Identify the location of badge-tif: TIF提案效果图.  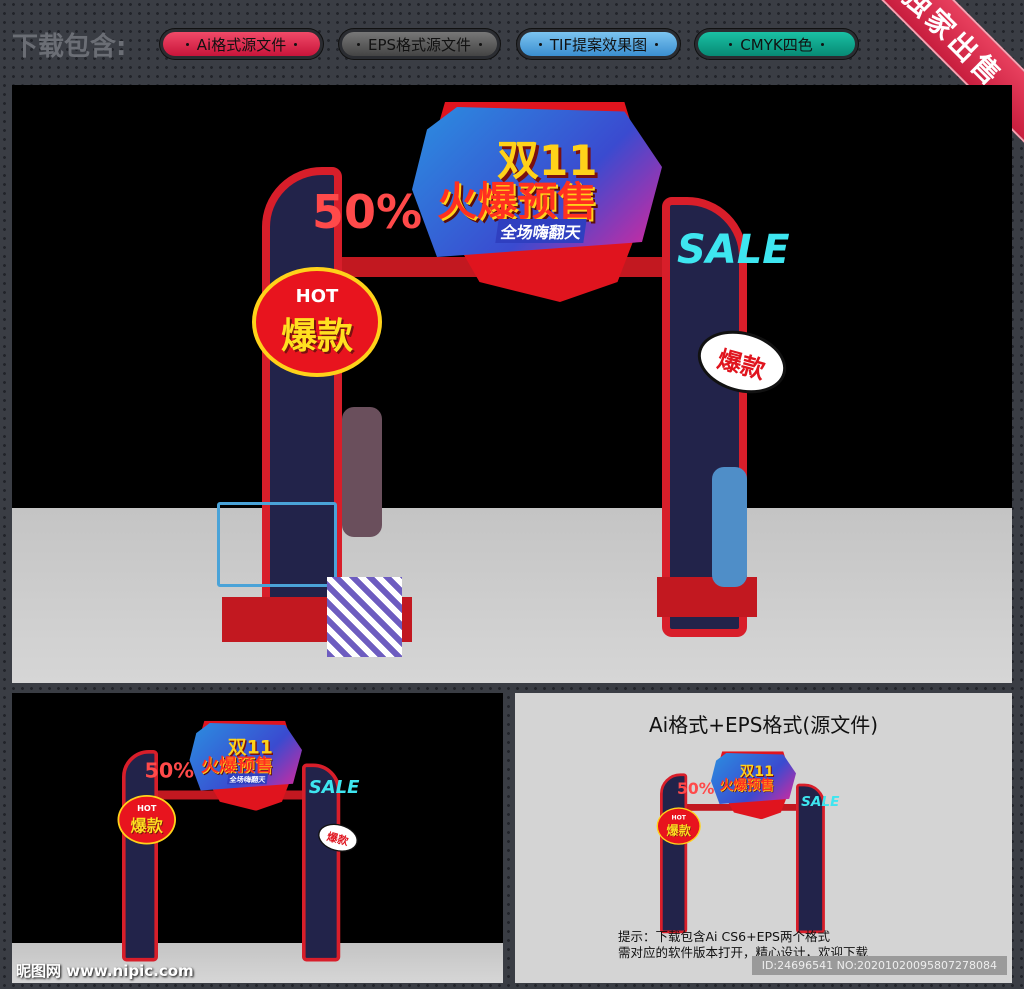
(598, 44).